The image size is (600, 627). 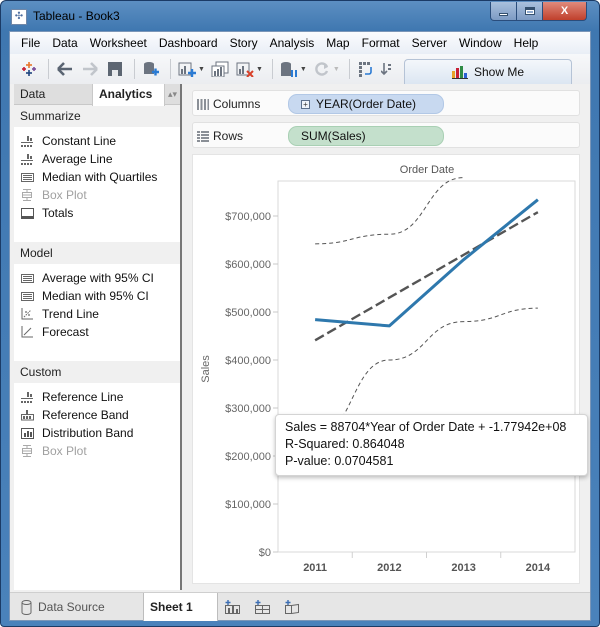 I want to click on refresh-dropdown: ▼, so click(x=336, y=69).